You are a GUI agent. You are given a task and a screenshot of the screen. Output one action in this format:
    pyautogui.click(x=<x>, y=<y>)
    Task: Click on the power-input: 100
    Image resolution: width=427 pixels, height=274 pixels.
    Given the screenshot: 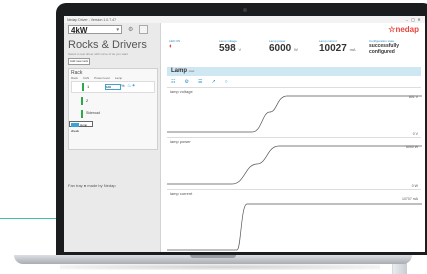 What is the action you would take?
    pyautogui.click(x=113, y=87)
    